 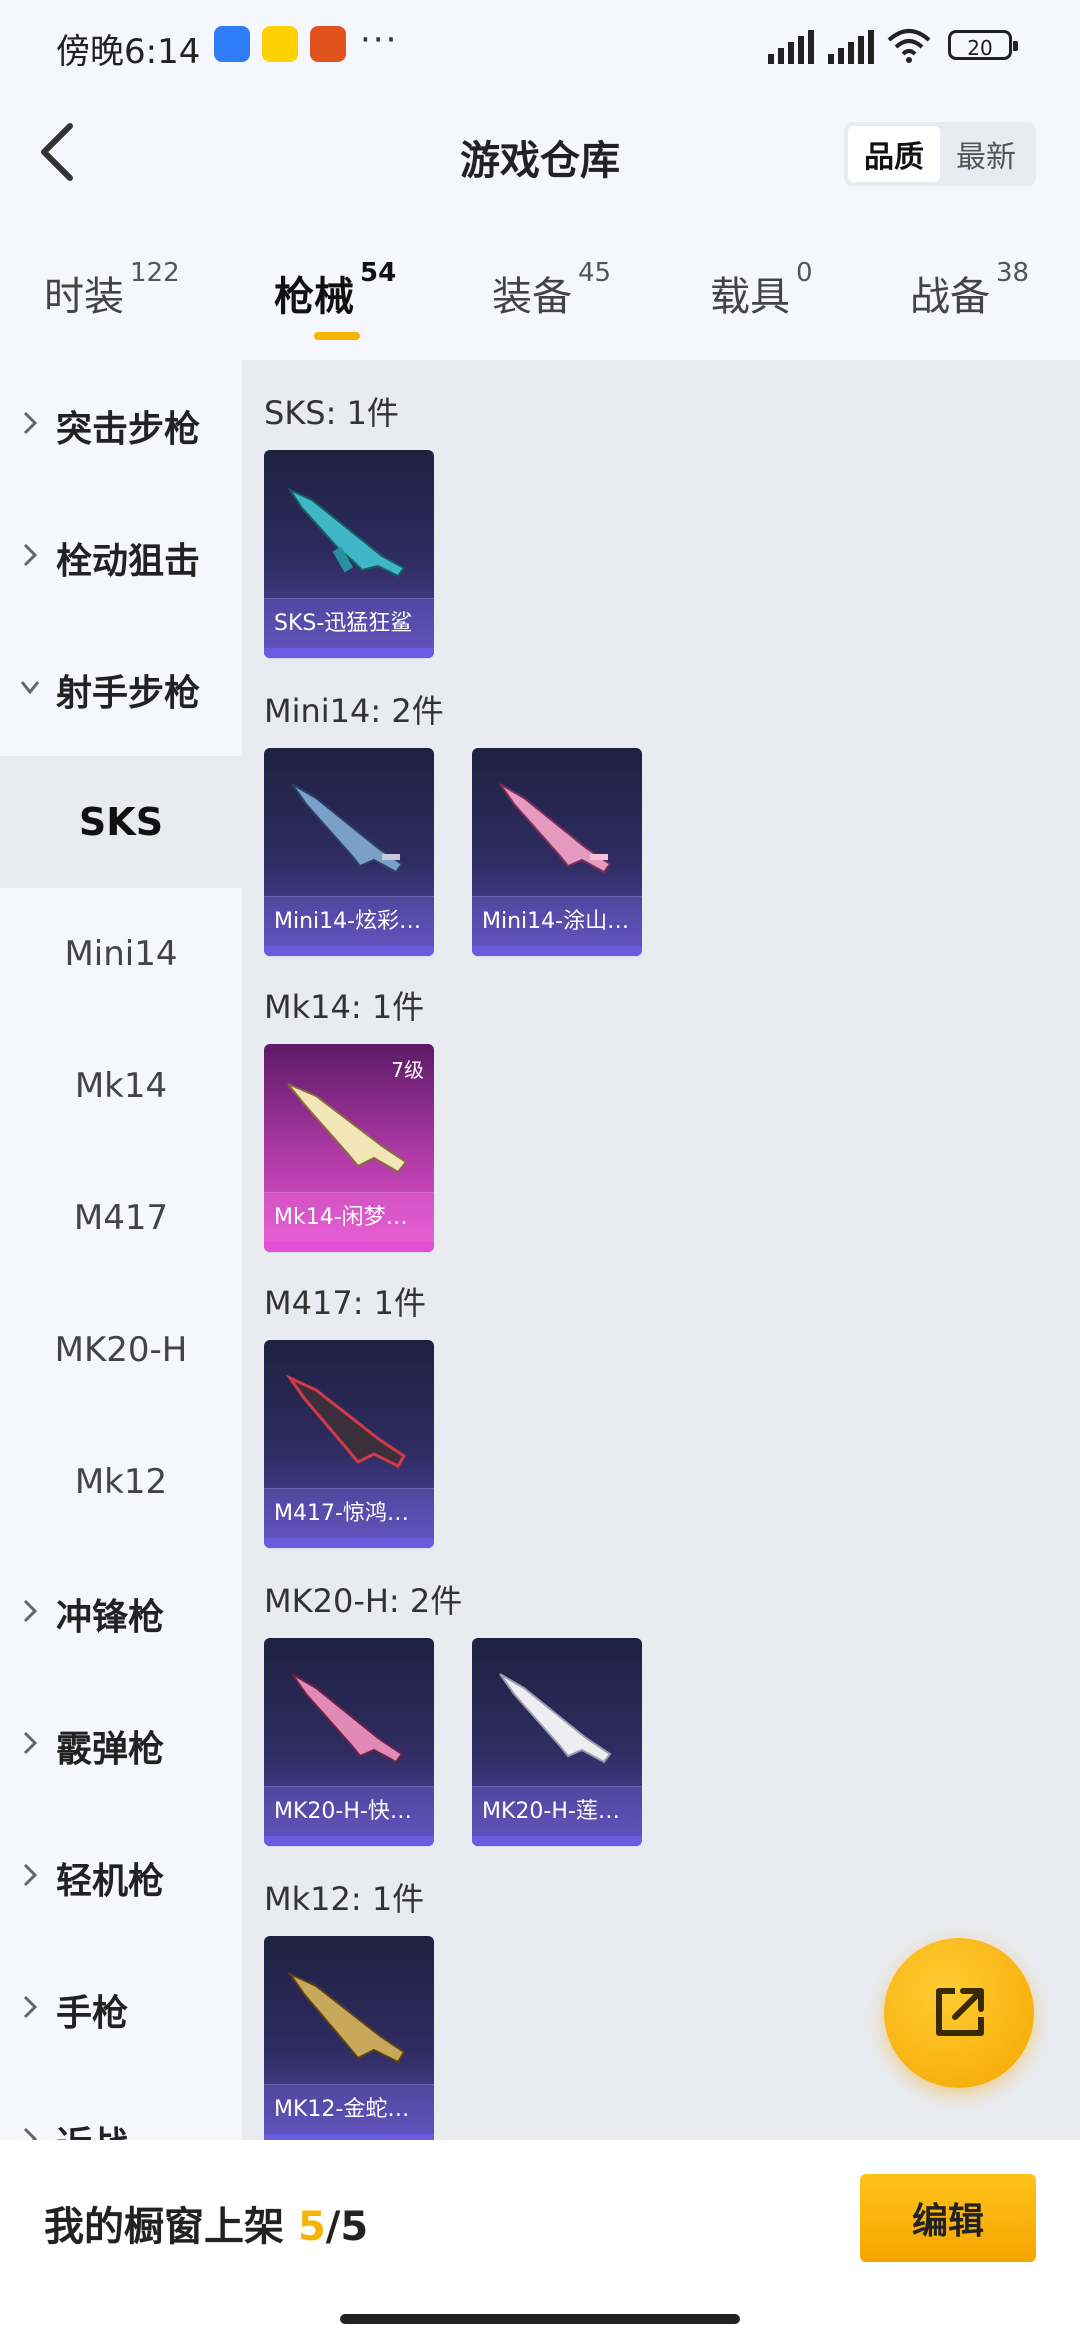 I want to click on active-tab-indicator, so click(x=337, y=336).